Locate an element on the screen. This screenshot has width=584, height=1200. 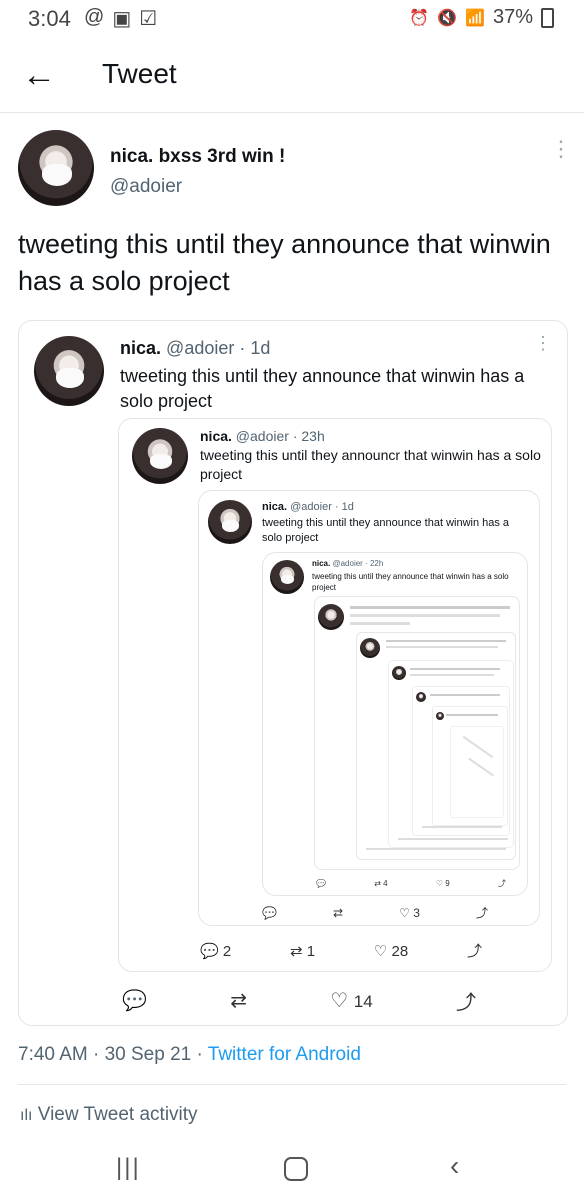
quote1-actions: 💬 2 ⇄ 1 ♡ 28 ⤴ is located at coordinates (341, 950).